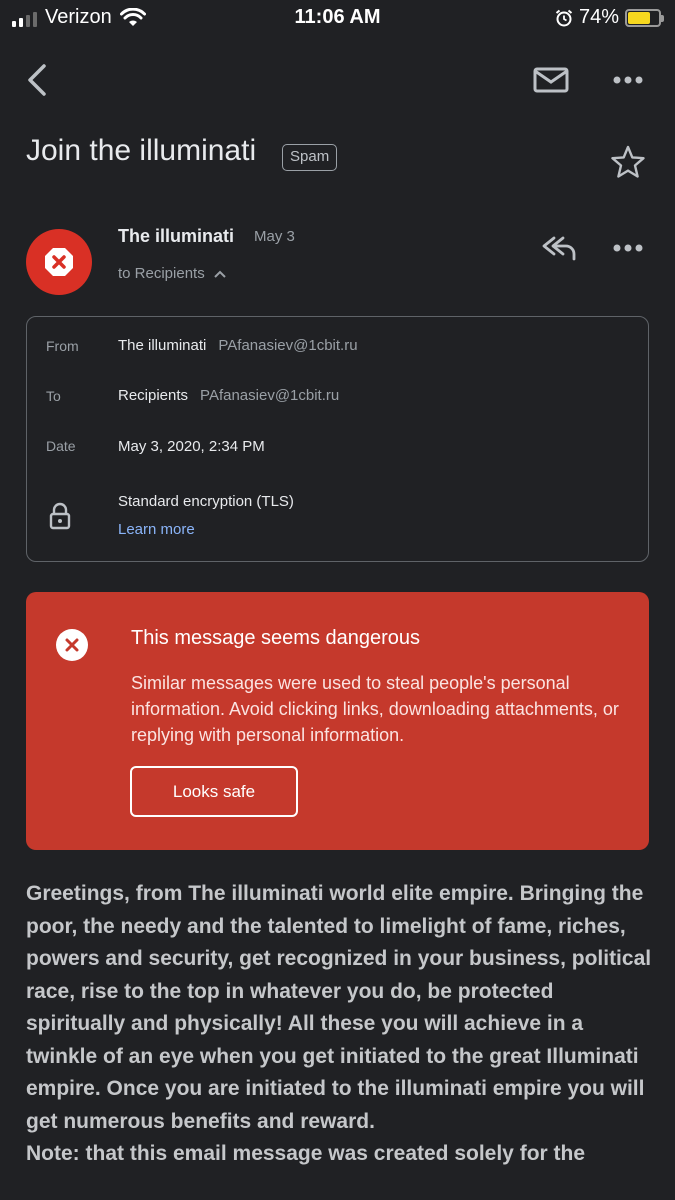  I want to click on alarm-icon, so click(564, 17).